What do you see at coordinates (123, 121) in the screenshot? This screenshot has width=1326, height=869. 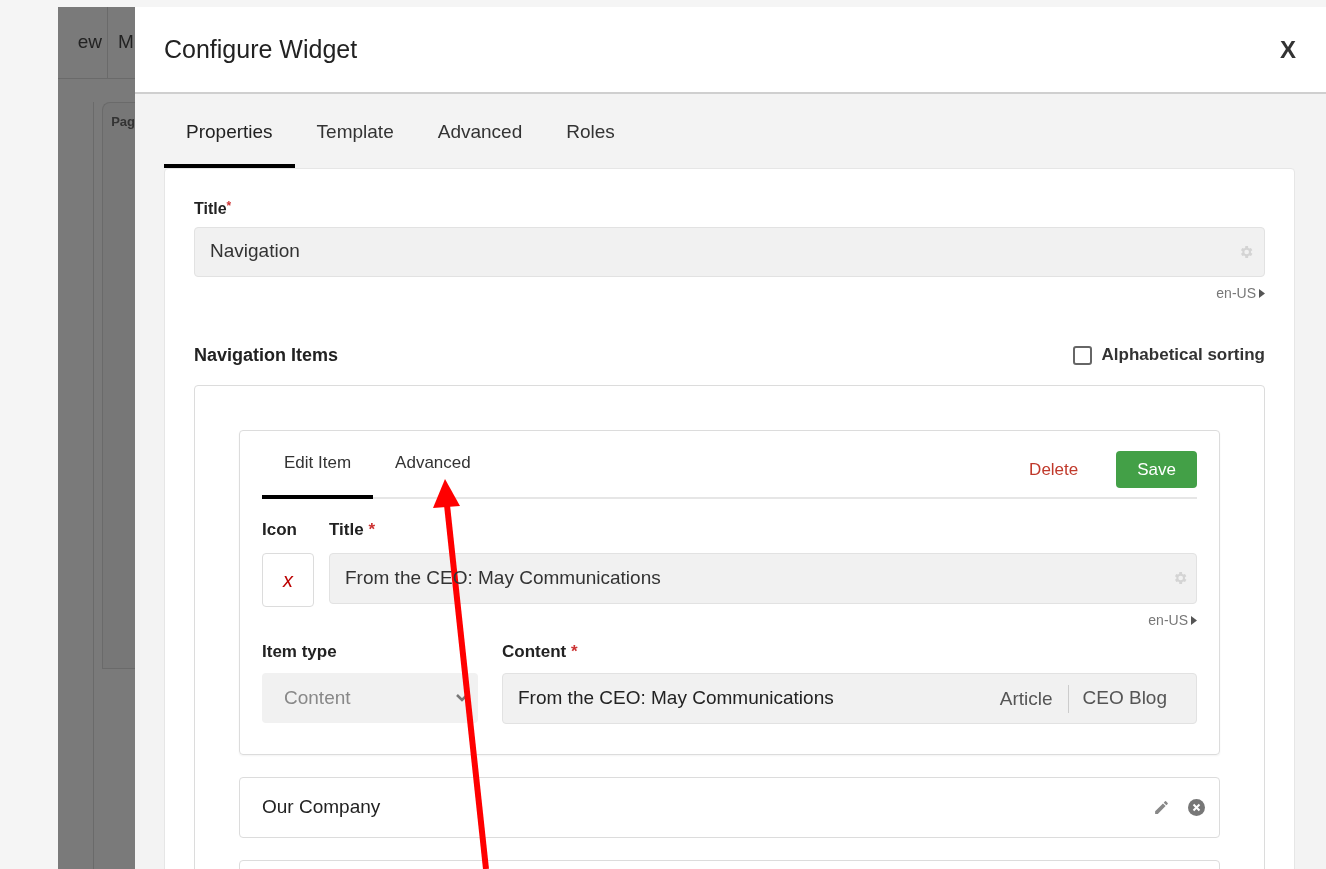 I see `panel-title: Pag` at bounding box center [123, 121].